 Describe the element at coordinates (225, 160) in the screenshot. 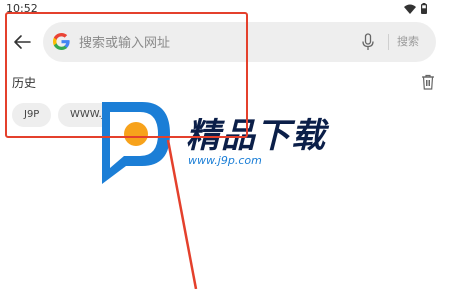

I see `watermark-url: www.j9p.com` at that location.